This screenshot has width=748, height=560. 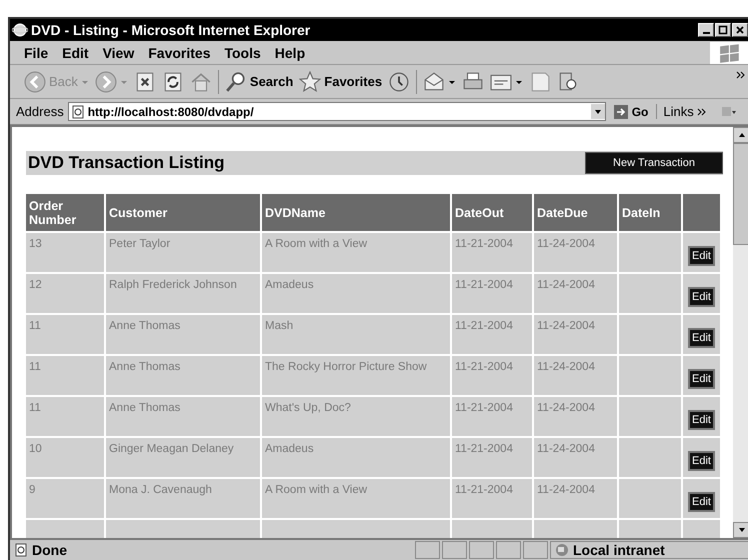 What do you see at coordinates (49, 550) in the screenshot?
I see `status-text: Done` at bounding box center [49, 550].